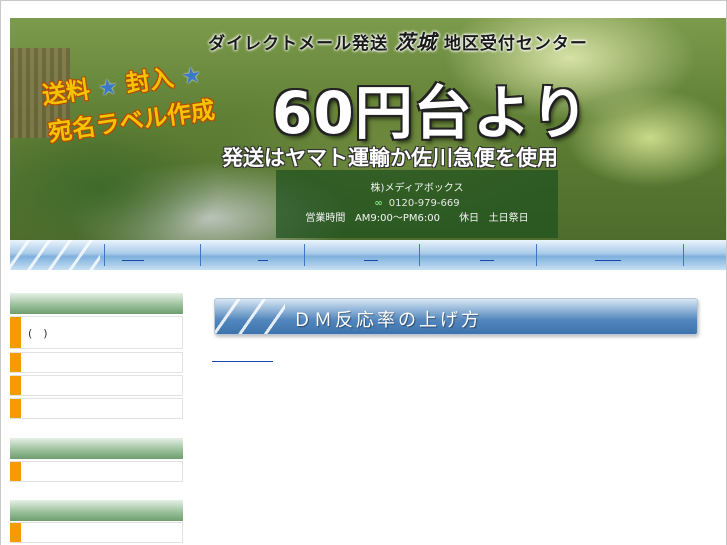 This screenshot has height=545, width=727. Describe the element at coordinates (469, 218) in the screenshot. I see `holiday-label: 休日` at that location.